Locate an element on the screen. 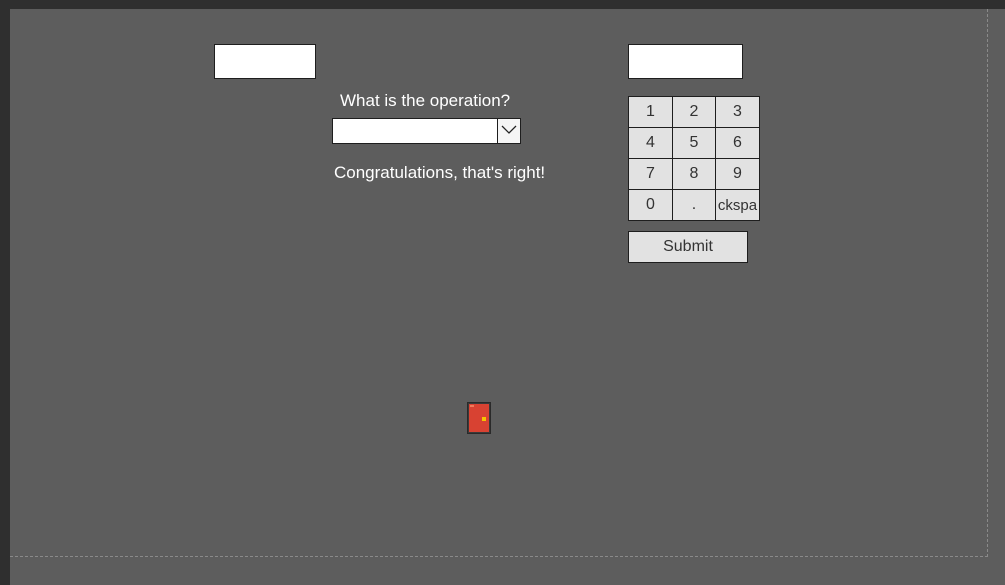 Image resolution: width=1005 pixels, height=585 pixels. window-frame-left is located at coordinates (5, 297).